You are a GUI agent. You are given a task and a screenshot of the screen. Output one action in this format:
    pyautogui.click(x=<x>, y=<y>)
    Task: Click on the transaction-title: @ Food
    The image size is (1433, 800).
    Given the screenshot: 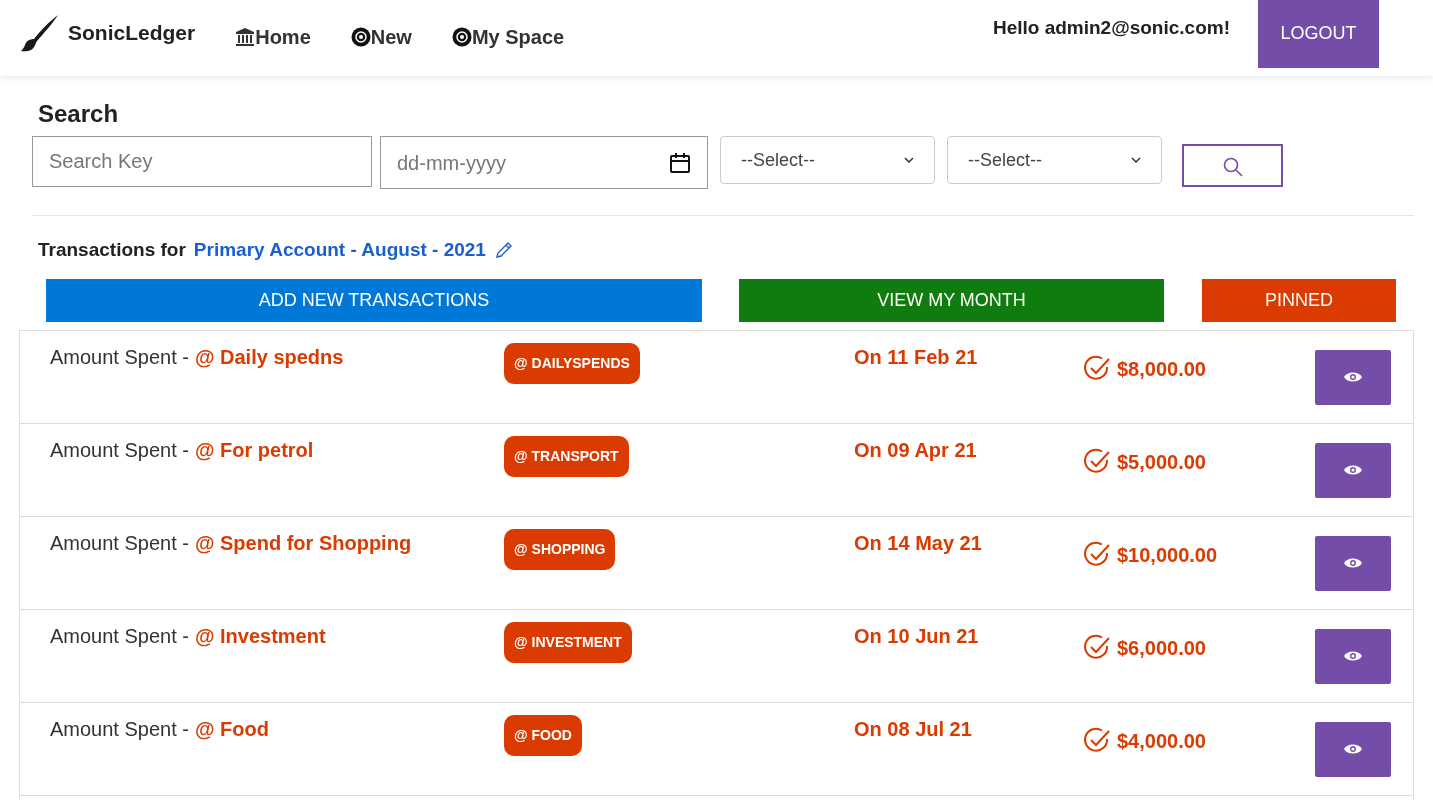 What is the action you would take?
    pyautogui.click(x=231, y=729)
    